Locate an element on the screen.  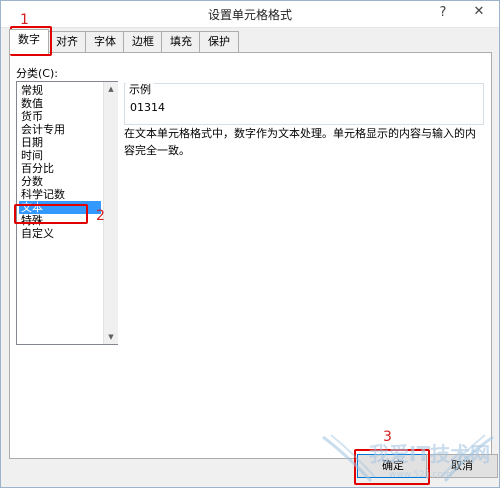
tab-font: 字体 is located at coordinates (105, 41).